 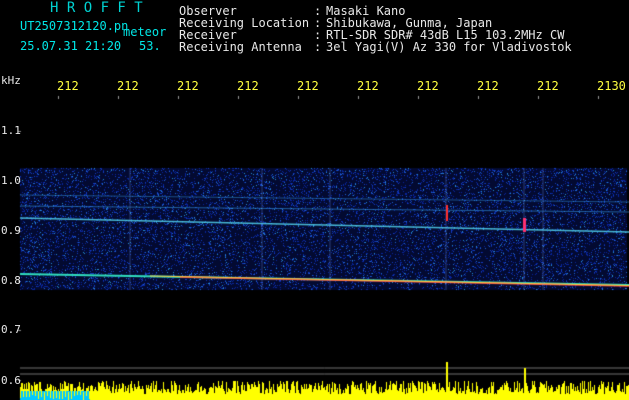 I want to click on file-type: meteor, so click(x=145, y=32).